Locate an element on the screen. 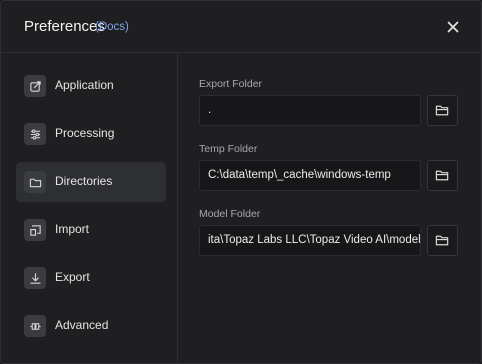 The width and height of the screenshot is (482, 364). download-icon is located at coordinates (35, 278).